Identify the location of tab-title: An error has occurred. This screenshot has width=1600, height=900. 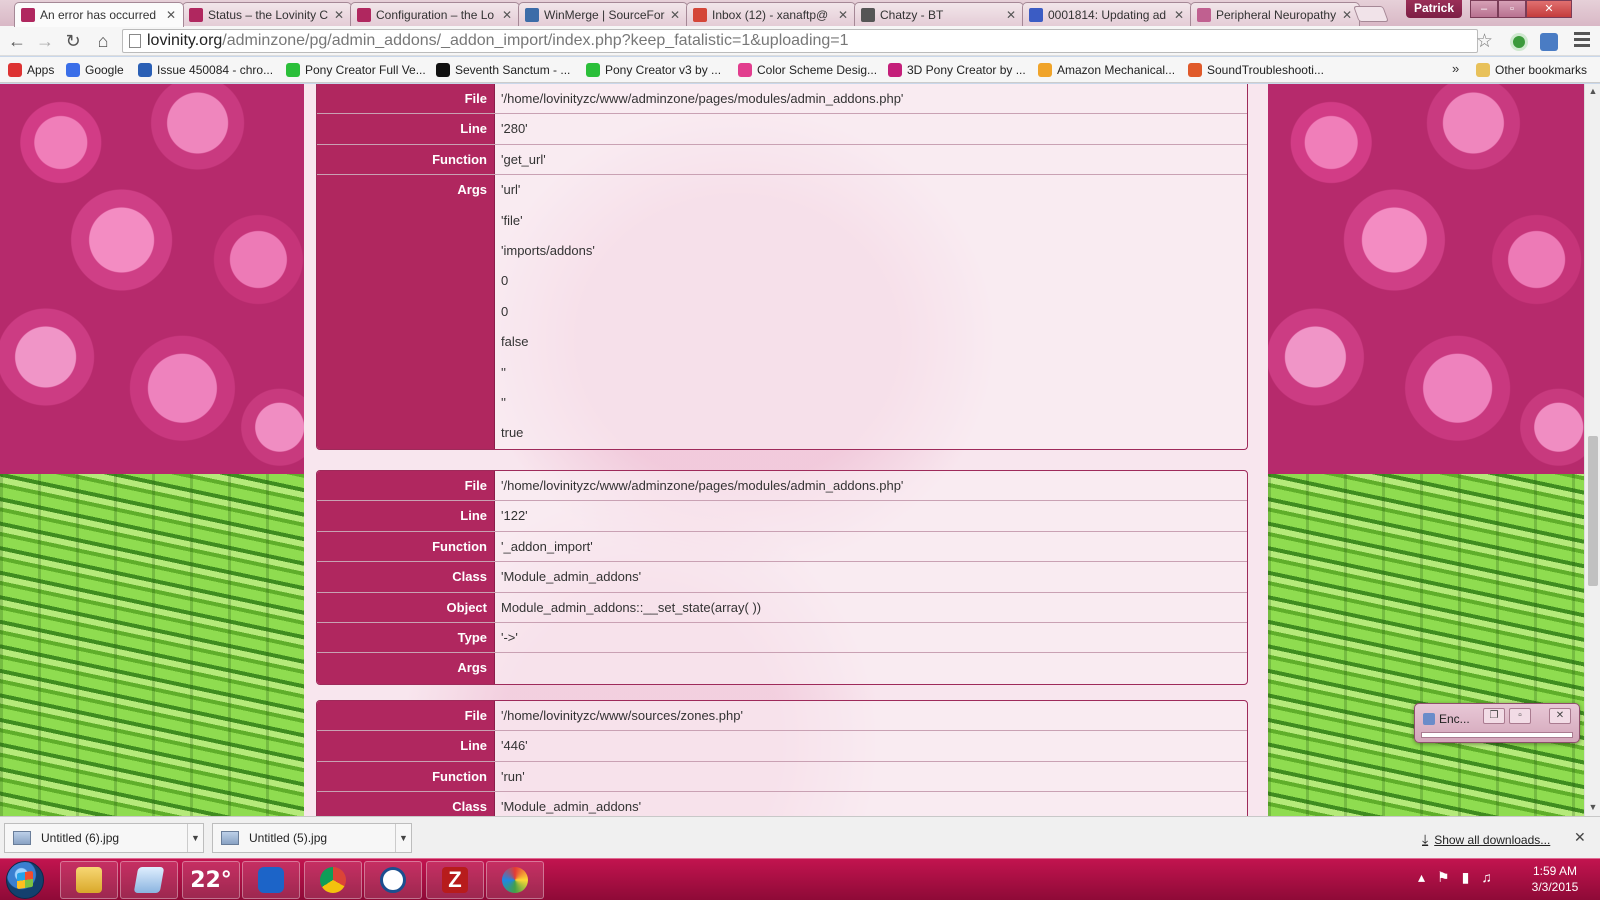
(98, 15).